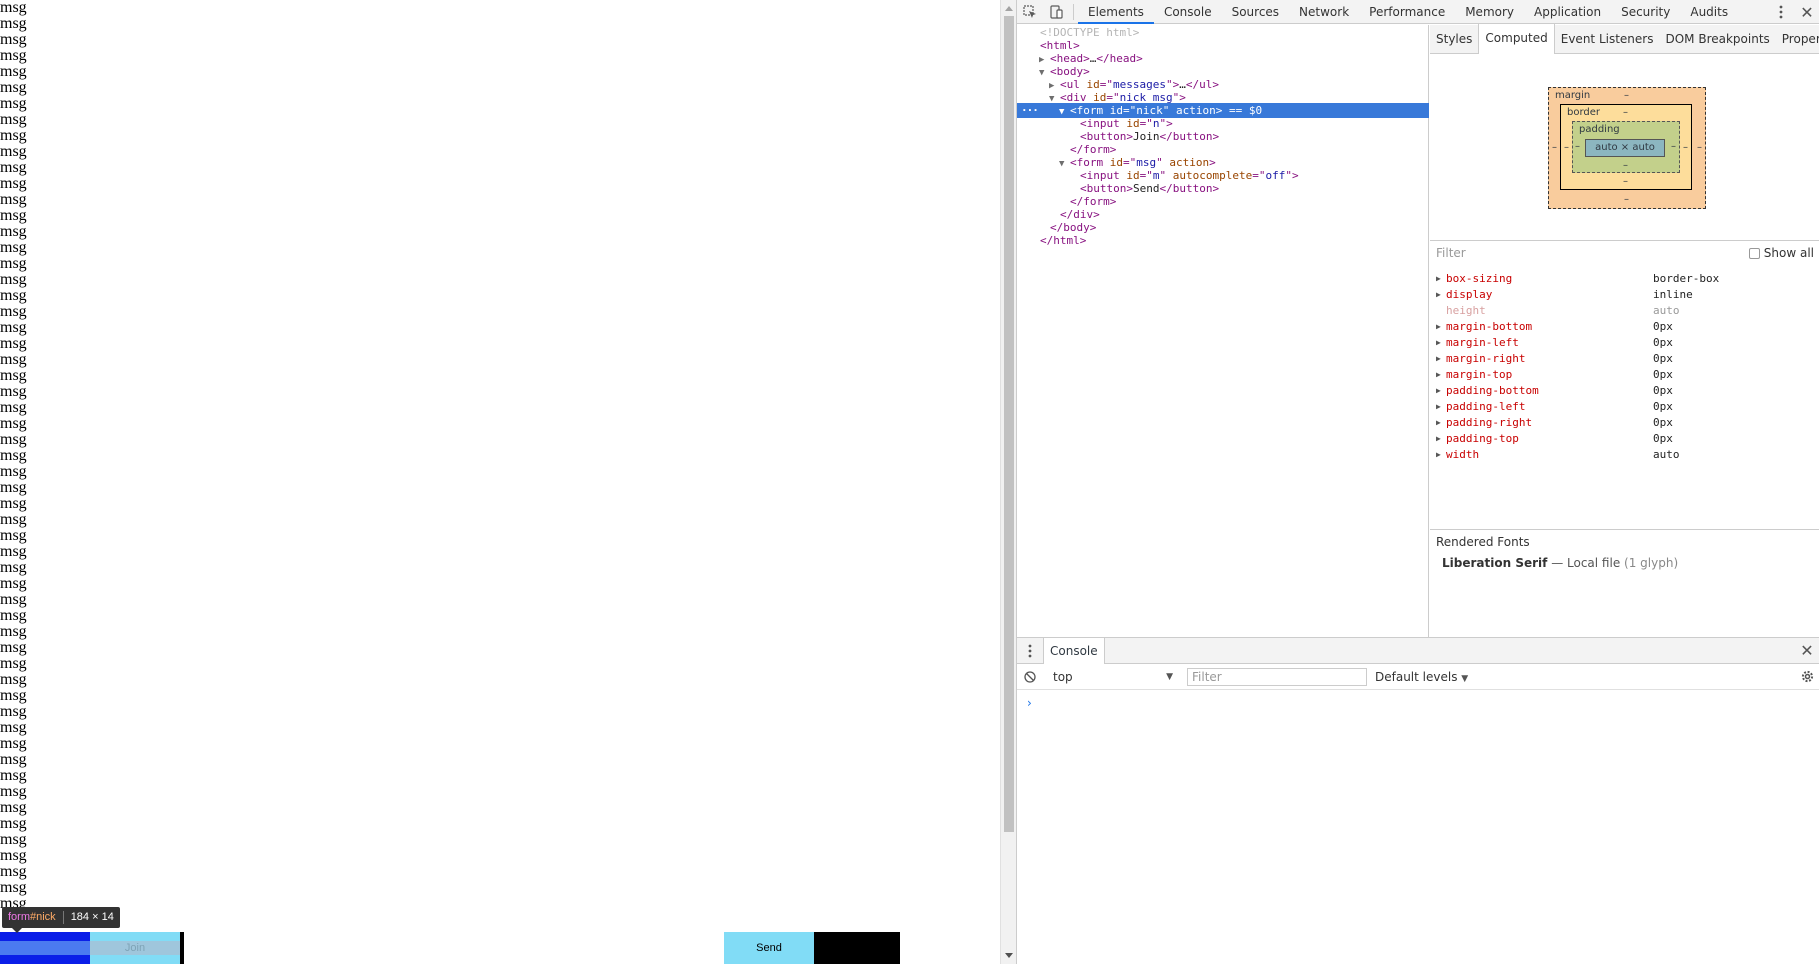 Image resolution: width=1819 pixels, height=964 pixels. Describe the element at coordinates (1624, 541) in the screenshot. I see `rendered-fonts-header: Rendered Fonts` at that location.